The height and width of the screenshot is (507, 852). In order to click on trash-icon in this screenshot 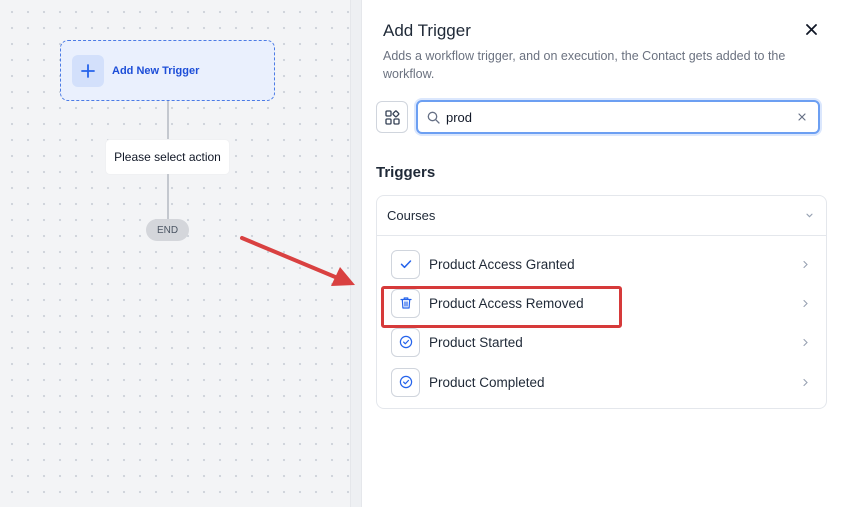, I will do `click(405, 303)`.